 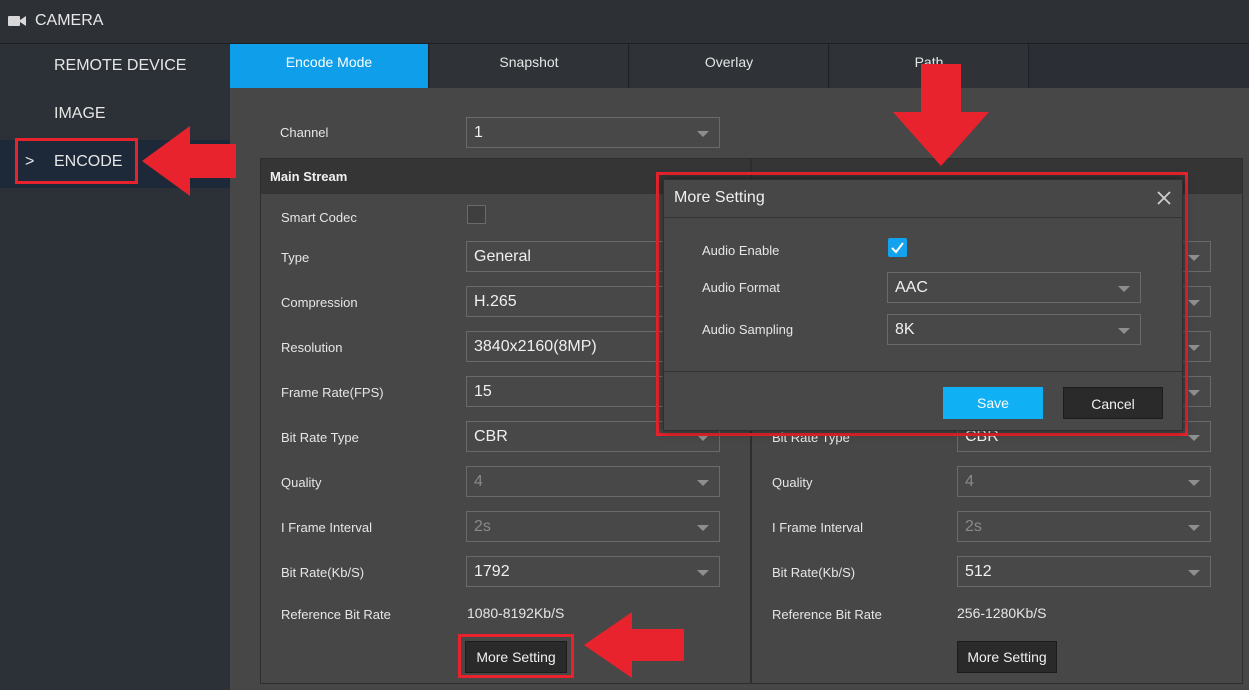 I want to click on sub-quality-label: Quality, so click(x=792, y=482).